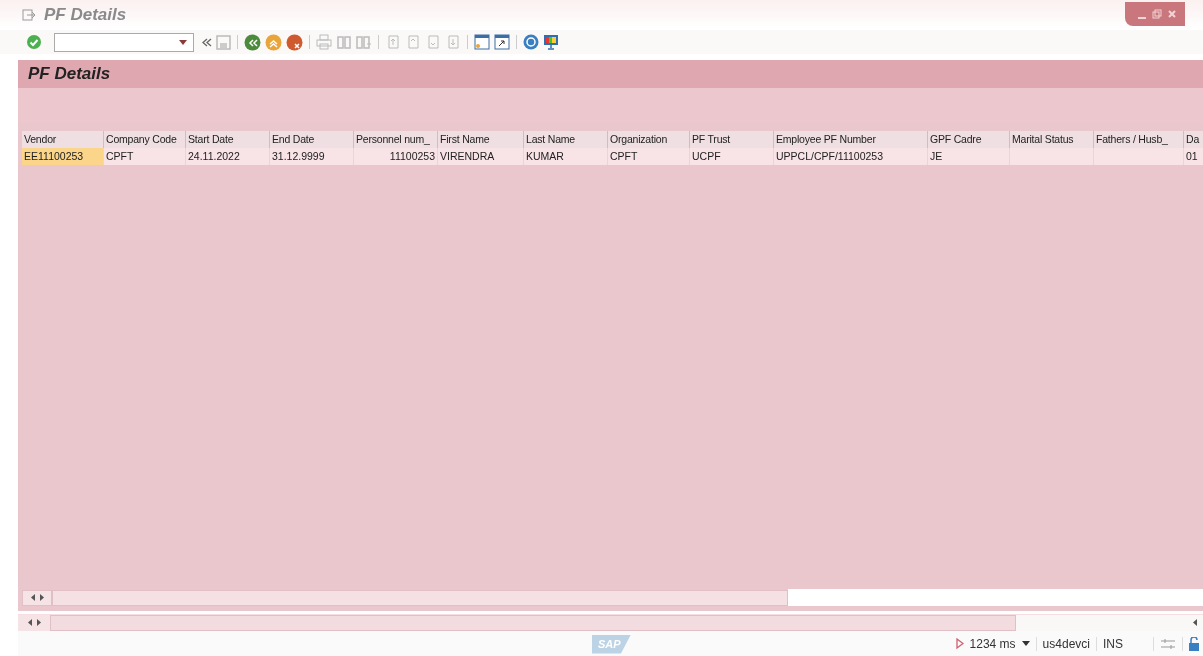 The width and height of the screenshot is (1203, 656). What do you see at coordinates (207, 42) in the screenshot?
I see `chevrons-icon` at bounding box center [207, 42].